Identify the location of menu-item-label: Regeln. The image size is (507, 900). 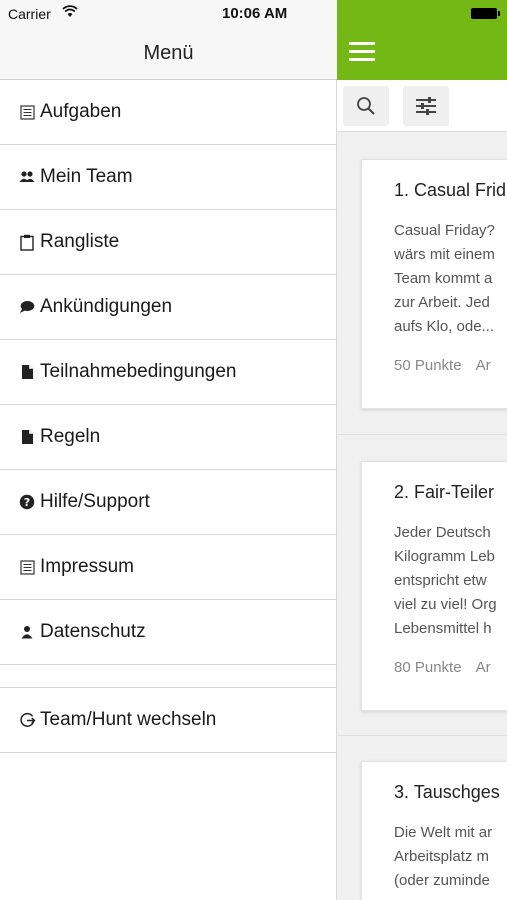
(70, 436).